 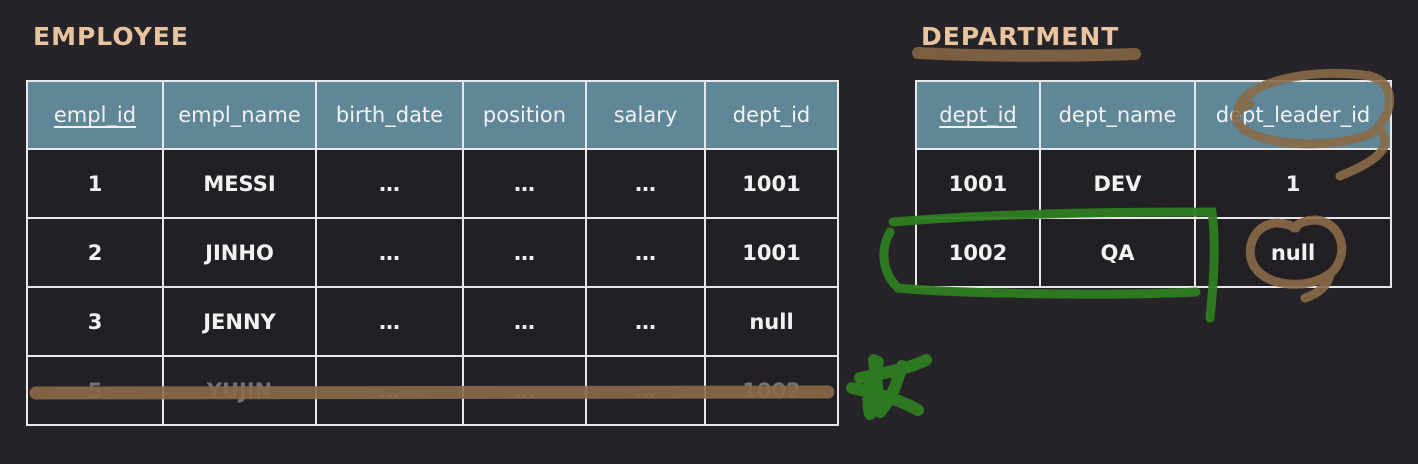 What do you see at coordinates (239, 183) in the screenshot?
I see `table-cell: MESSI` at bounding box center [239, 183].